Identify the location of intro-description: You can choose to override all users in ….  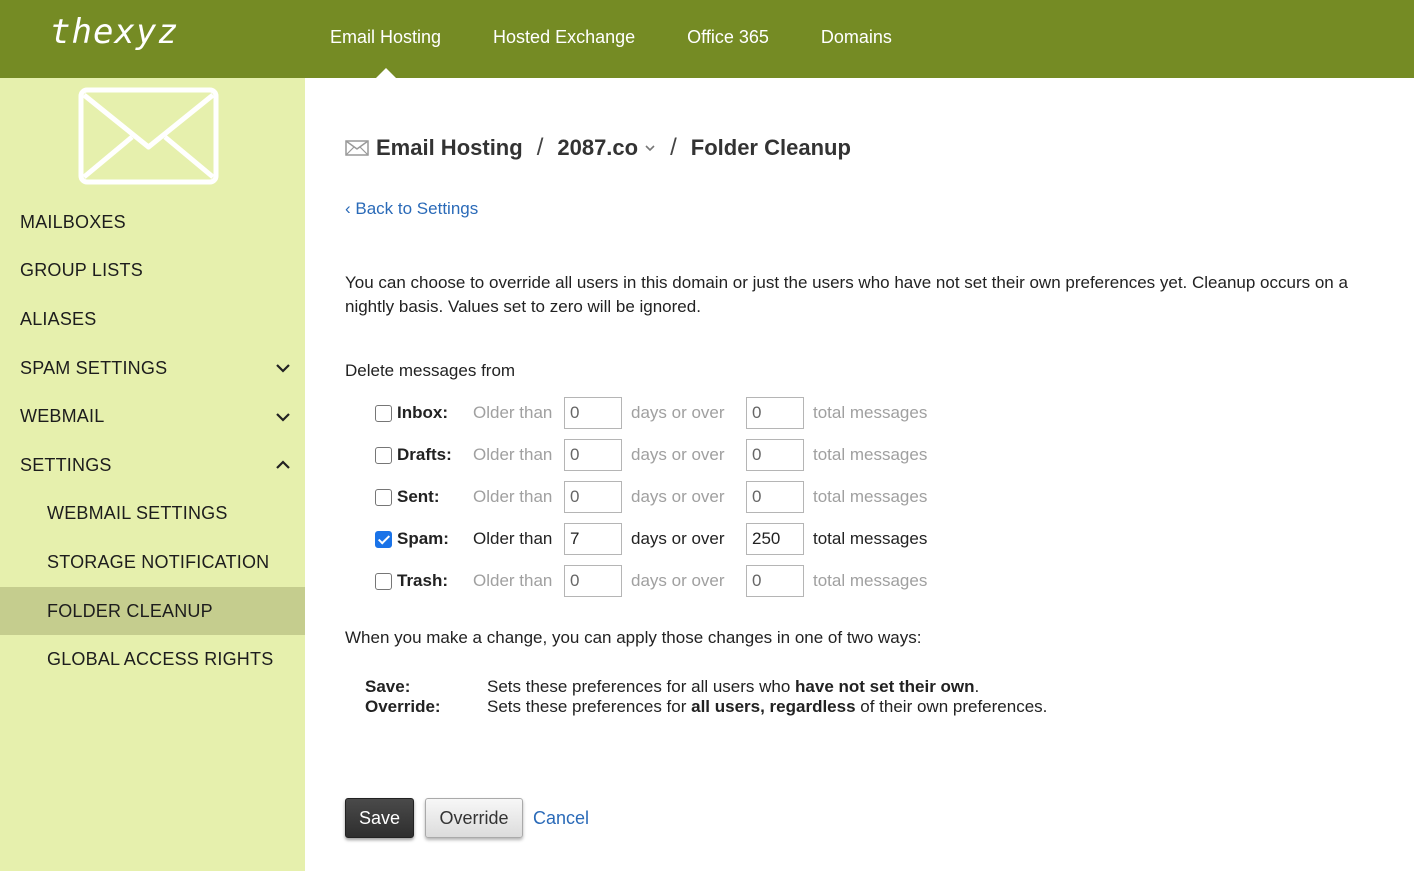
(846, 294).